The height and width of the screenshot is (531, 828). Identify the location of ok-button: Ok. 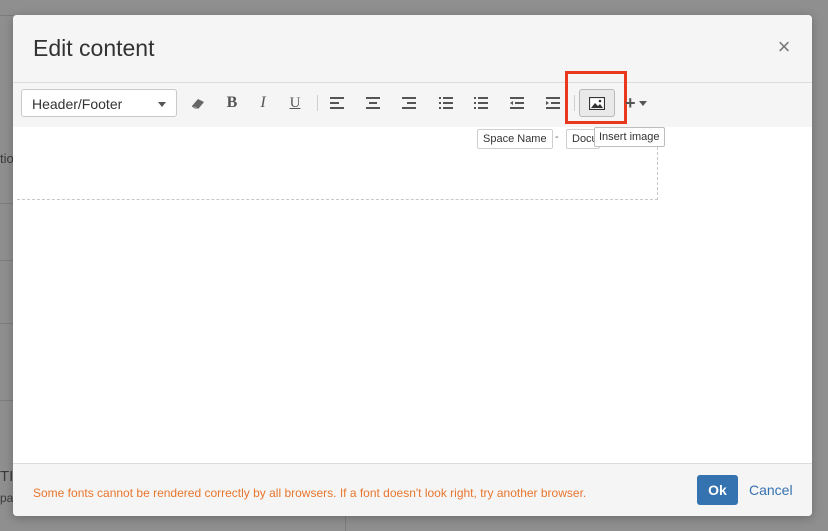
(717, 490).